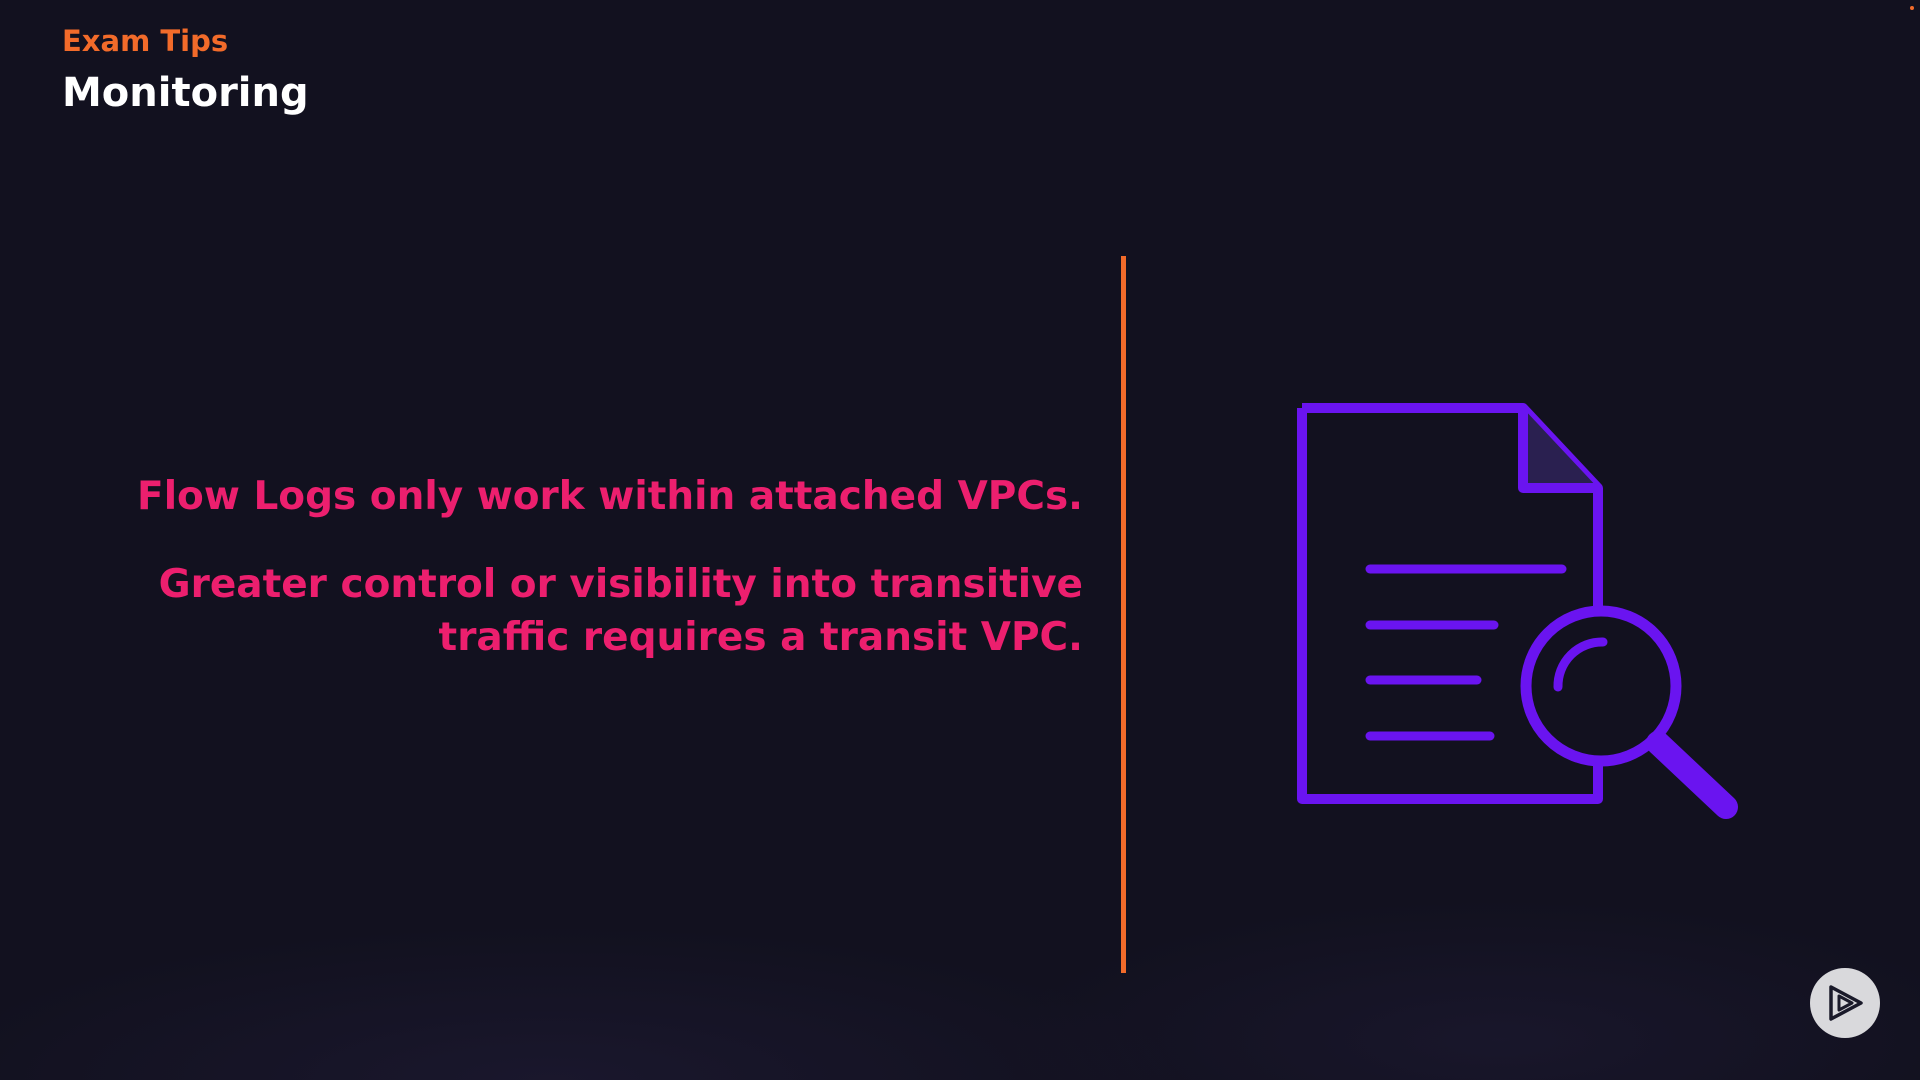  What do you see at coordinates (1912, 8) in the screenshot?
I see `corner-dot` at bounding box center [1912, 8].